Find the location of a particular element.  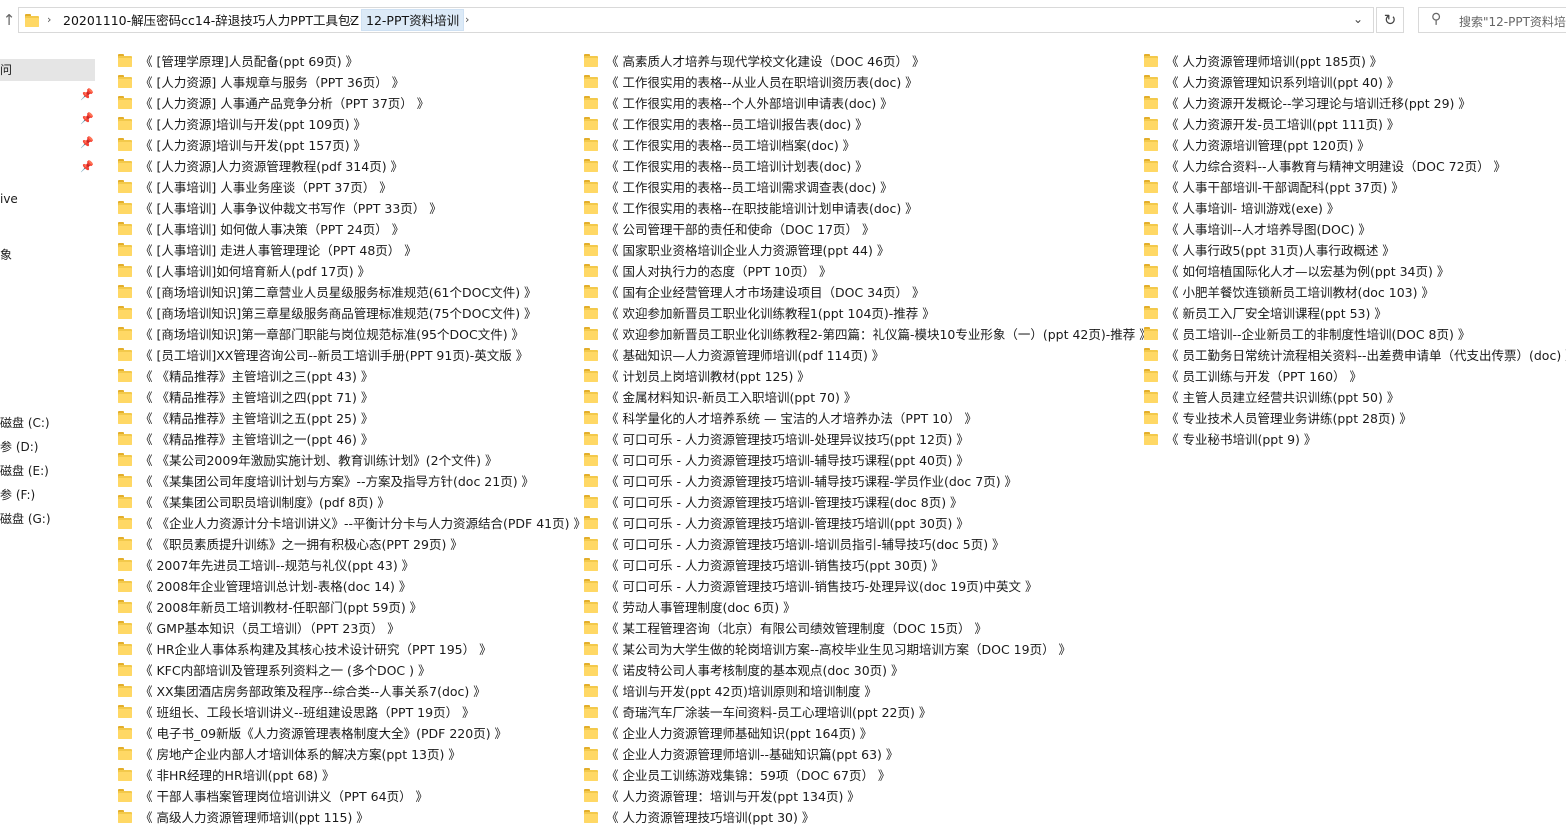

folder-item: 《 金属材料知识-新员工入职培训(ppt 70) 》 is located at coordinates (868, 396).